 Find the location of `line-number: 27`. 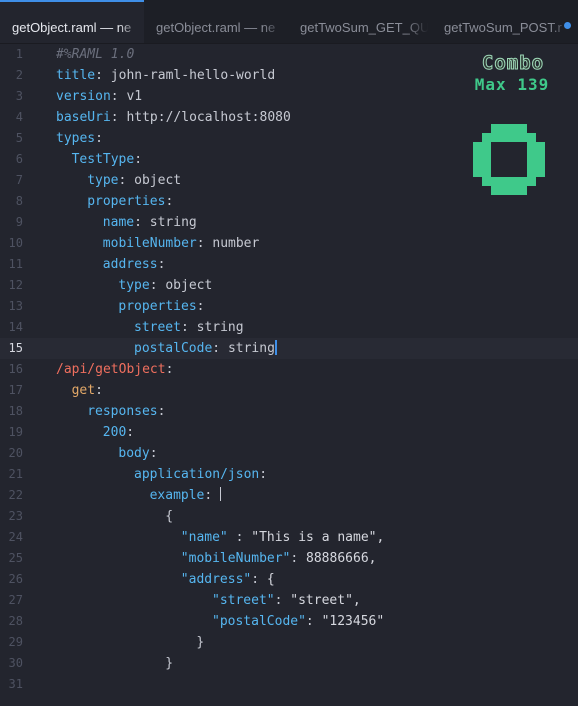

line-number: 27 is located at coordinates (15, 600).